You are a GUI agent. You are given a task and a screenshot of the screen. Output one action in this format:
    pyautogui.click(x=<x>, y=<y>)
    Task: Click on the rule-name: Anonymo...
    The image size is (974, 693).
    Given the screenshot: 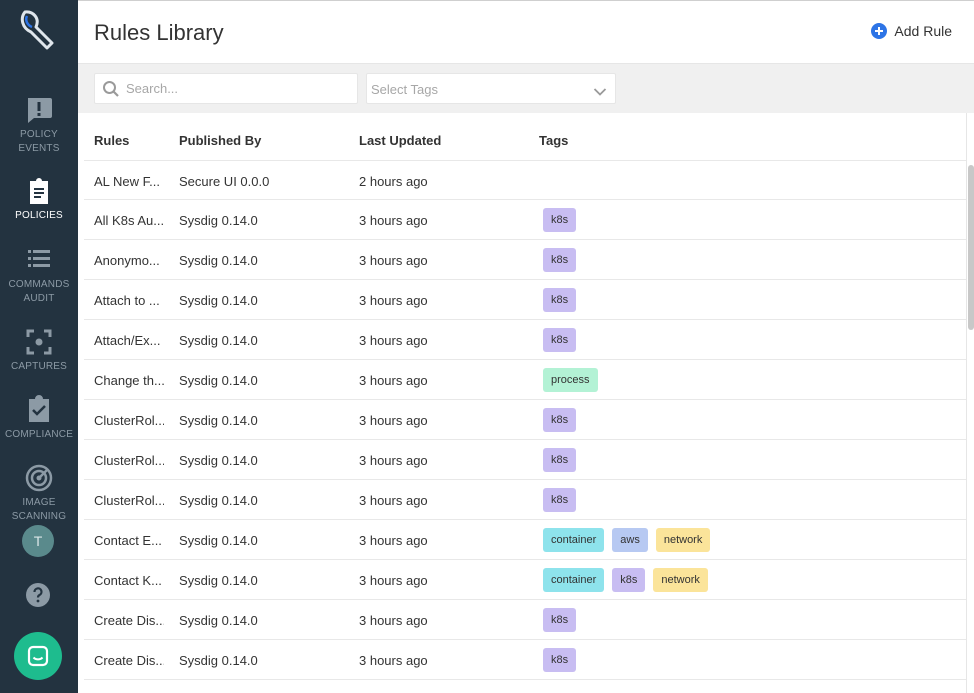 What is the action you would take?
    pyautogui.click(x=127, y=260)
    